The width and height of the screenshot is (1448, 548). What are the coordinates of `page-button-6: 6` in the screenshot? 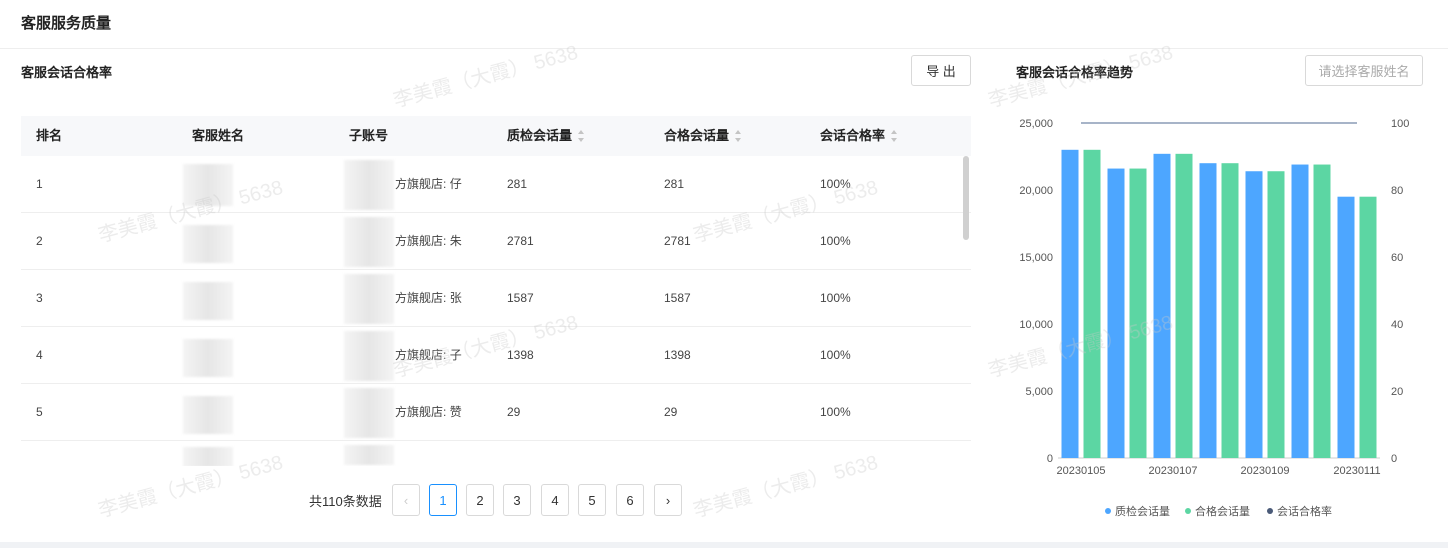 It's located at (630, 500).